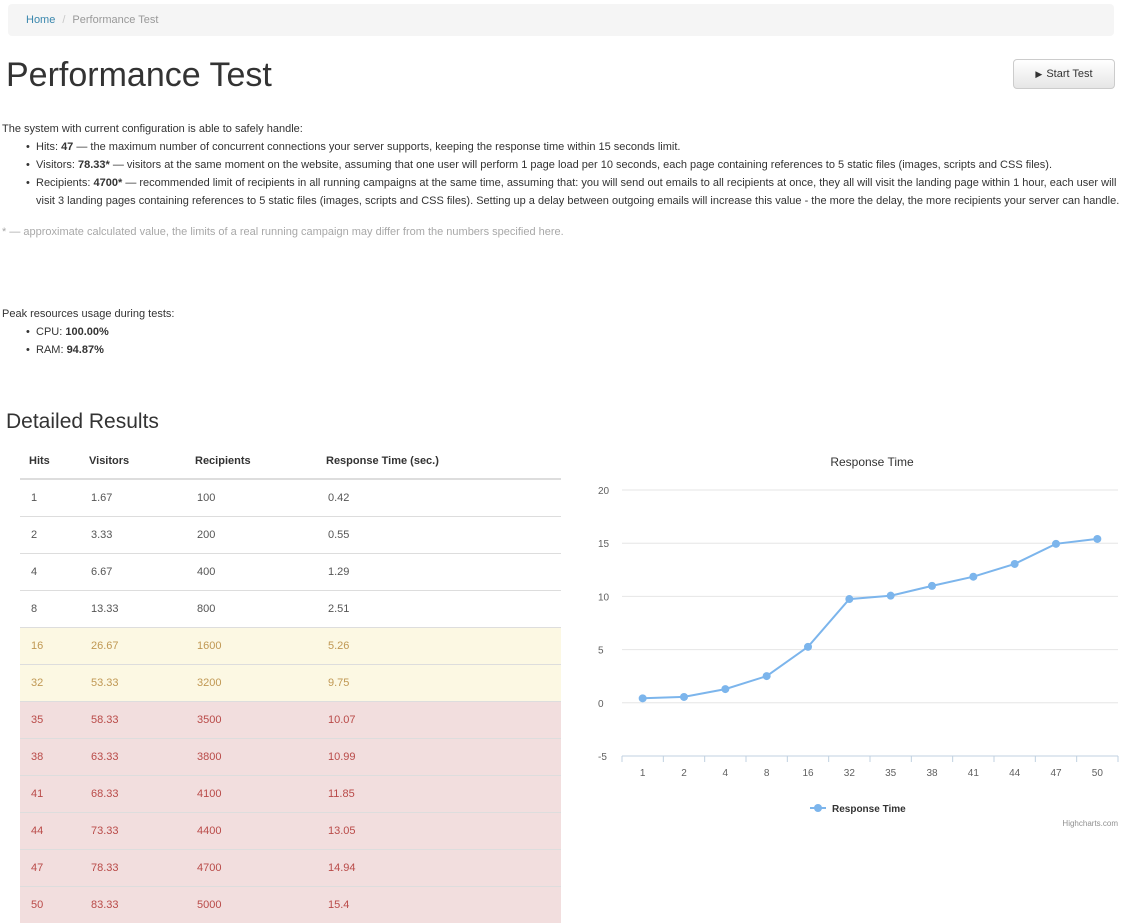 The width and height of the screenshot is (1122, 923). What do you see at coordinates (133, 867) in the screenshot?
I see `cell-visitors: 78.33` at bounding box center [133, 867].